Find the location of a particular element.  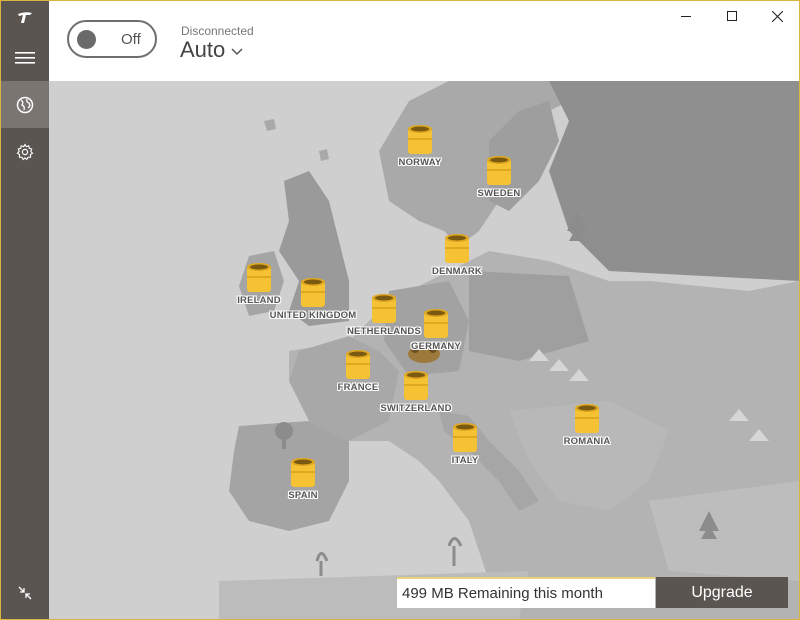

tunnelbear-logo-icon is located at coordinates (25, 18).